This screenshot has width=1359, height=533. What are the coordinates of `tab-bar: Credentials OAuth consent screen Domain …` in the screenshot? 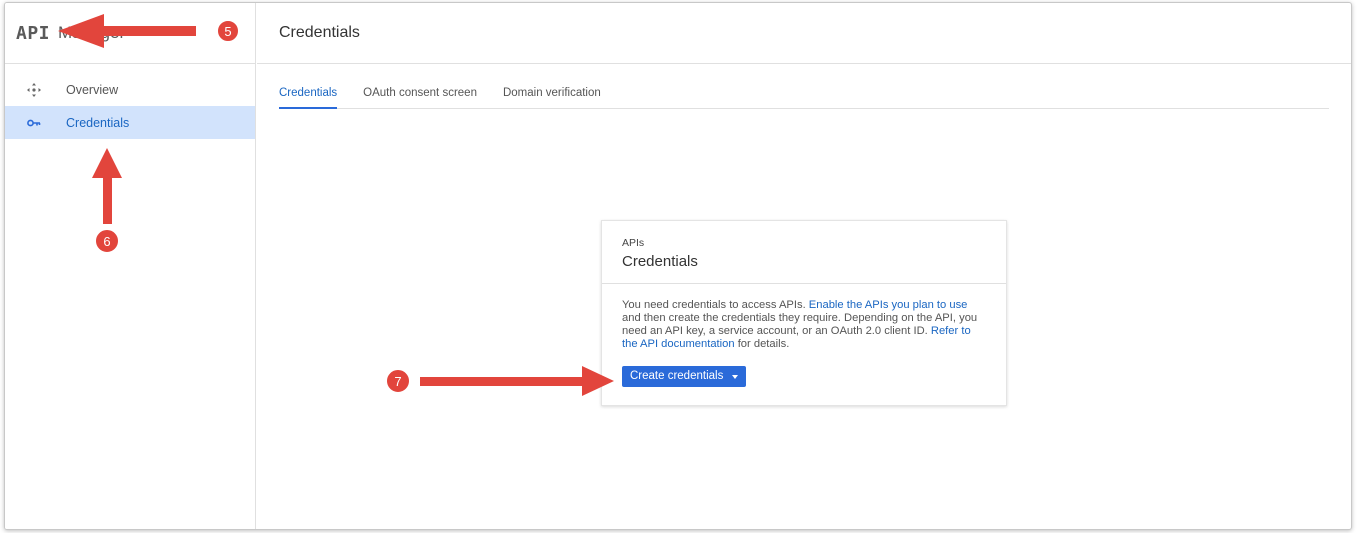 It's located at (804, 98).